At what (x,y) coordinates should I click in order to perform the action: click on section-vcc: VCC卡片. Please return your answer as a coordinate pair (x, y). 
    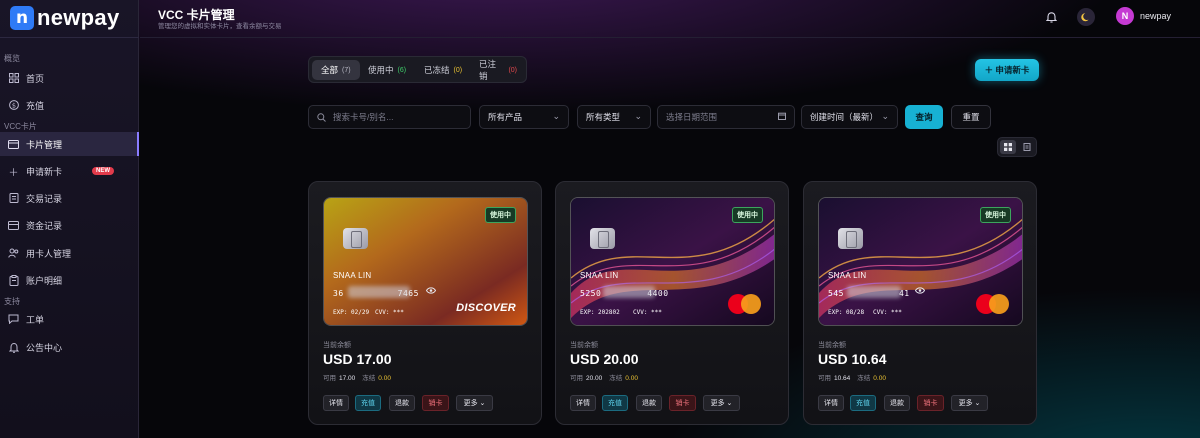
    Looking at the image, I should click on (20, 126).